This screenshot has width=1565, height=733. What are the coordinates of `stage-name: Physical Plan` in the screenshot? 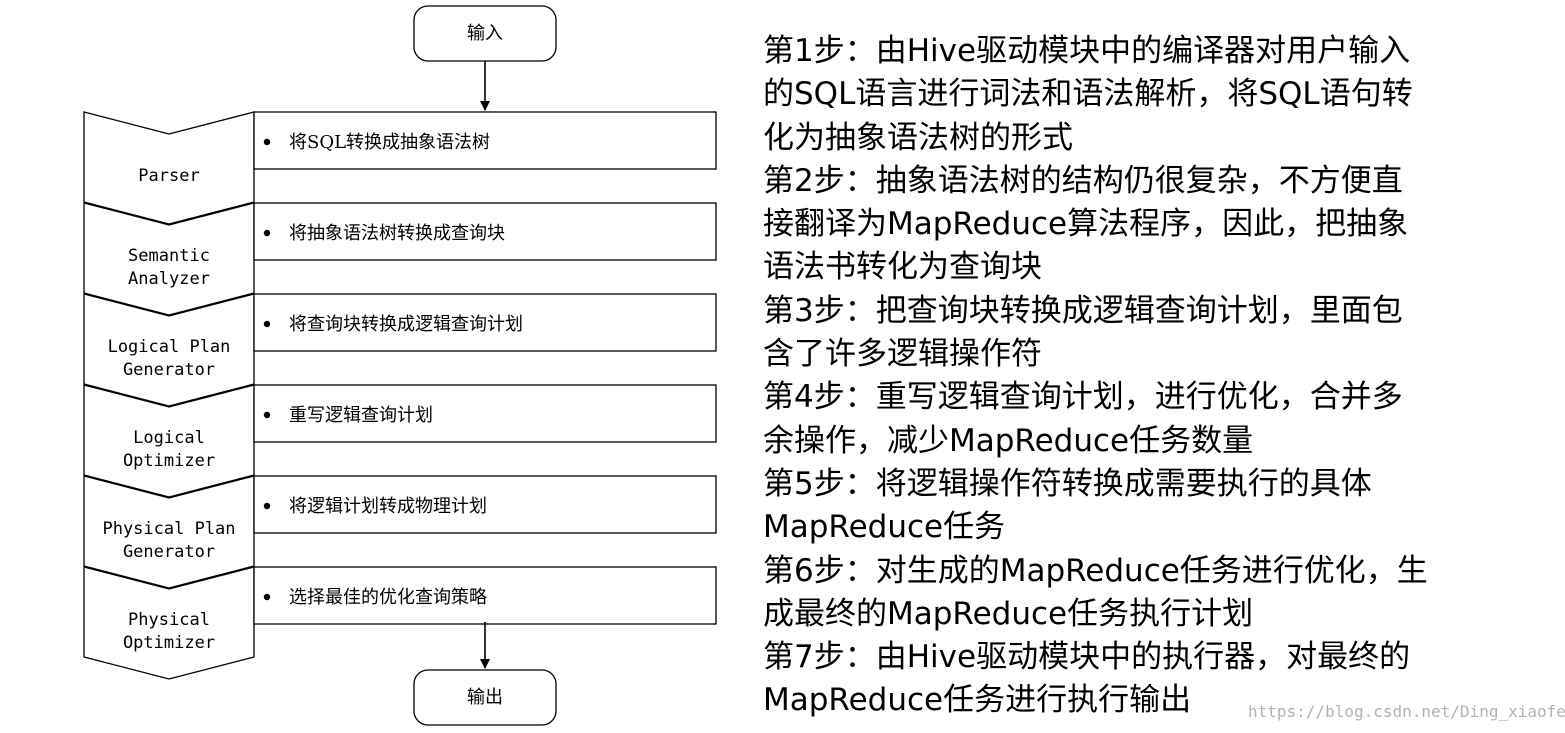 It's located at (168, 529).